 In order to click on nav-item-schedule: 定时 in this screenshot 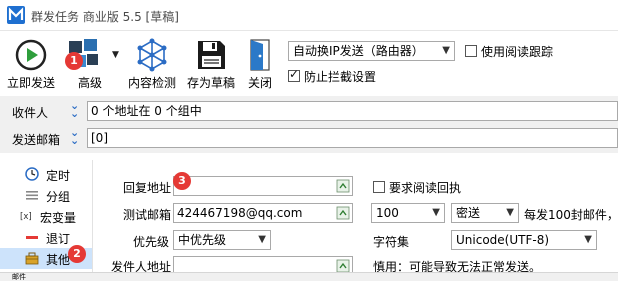, I will do `click(46, 174)`.